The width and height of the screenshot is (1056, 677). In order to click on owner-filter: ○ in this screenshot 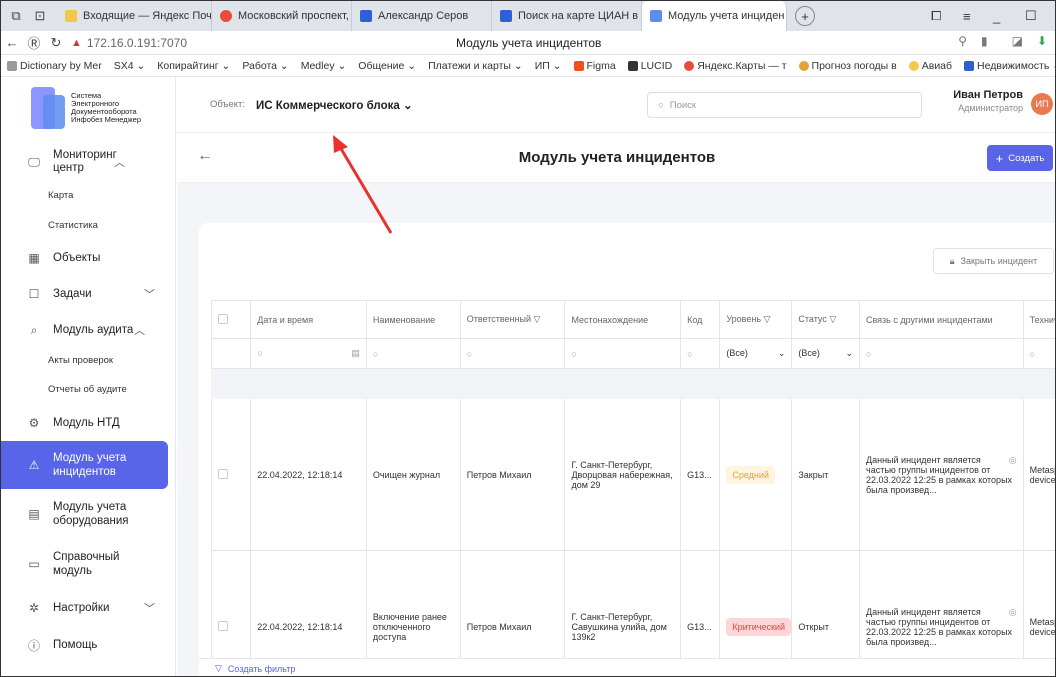, I will do `click(512, 353)`.